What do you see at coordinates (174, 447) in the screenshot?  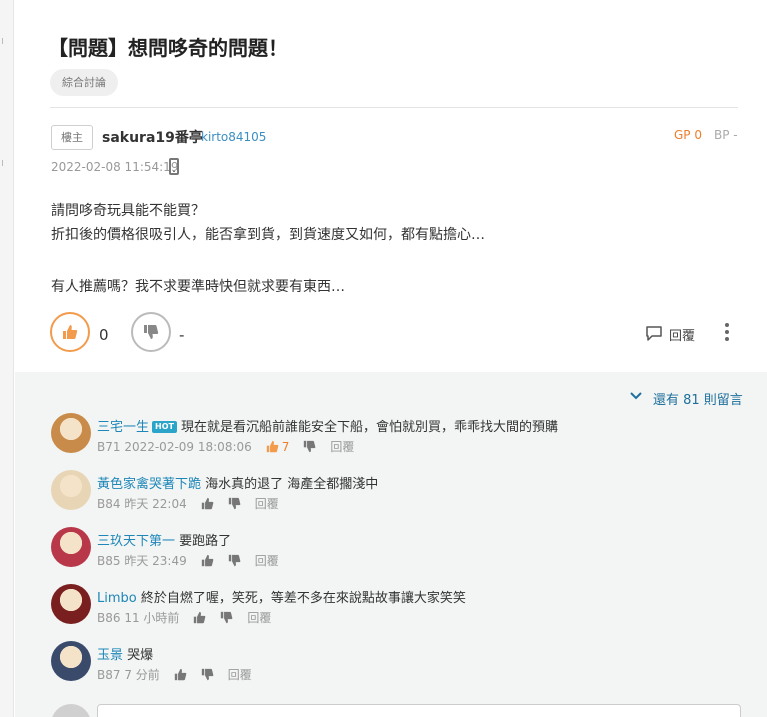 I see `comment-floor-time: B71 2022-02-09 18:08:06` at bounding box center [174, 447].